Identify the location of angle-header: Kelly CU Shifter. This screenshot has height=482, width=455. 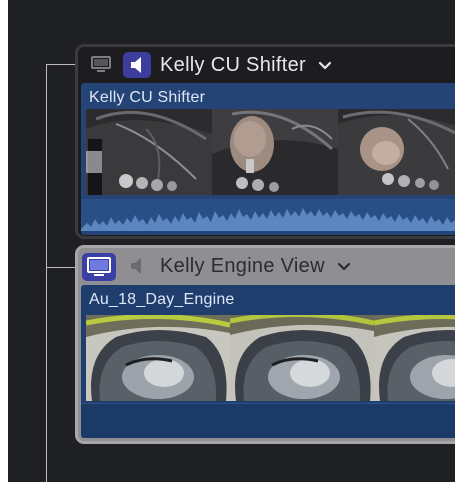
(266, 65).